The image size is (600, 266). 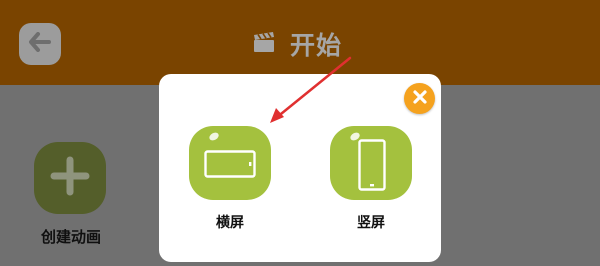 I want to click on create-animation-card: 创建动画, so click(x=69, y=197).